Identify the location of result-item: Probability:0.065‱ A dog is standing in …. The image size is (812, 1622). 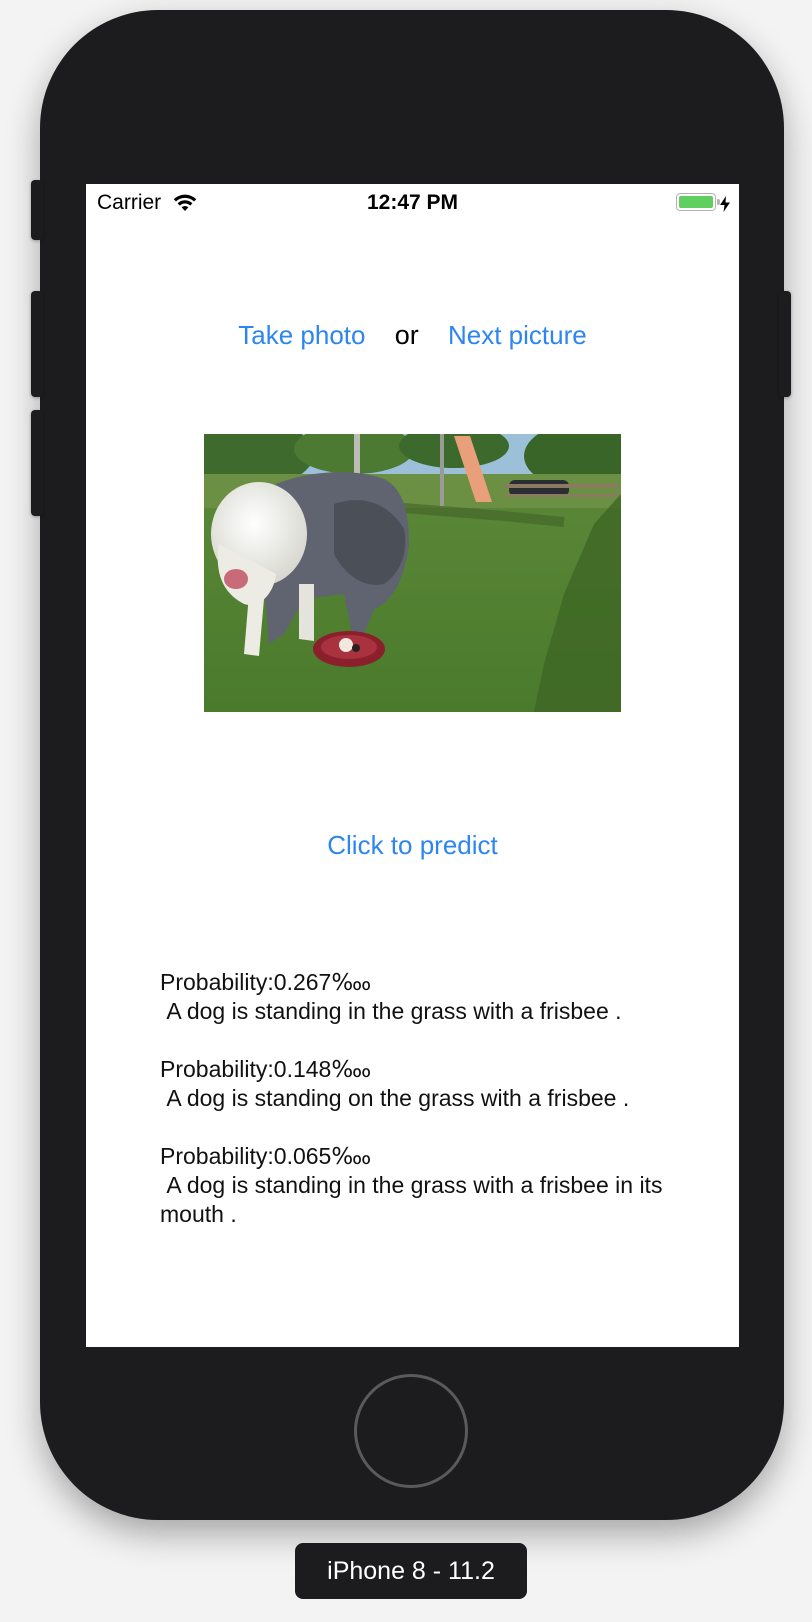
(420, 1185).